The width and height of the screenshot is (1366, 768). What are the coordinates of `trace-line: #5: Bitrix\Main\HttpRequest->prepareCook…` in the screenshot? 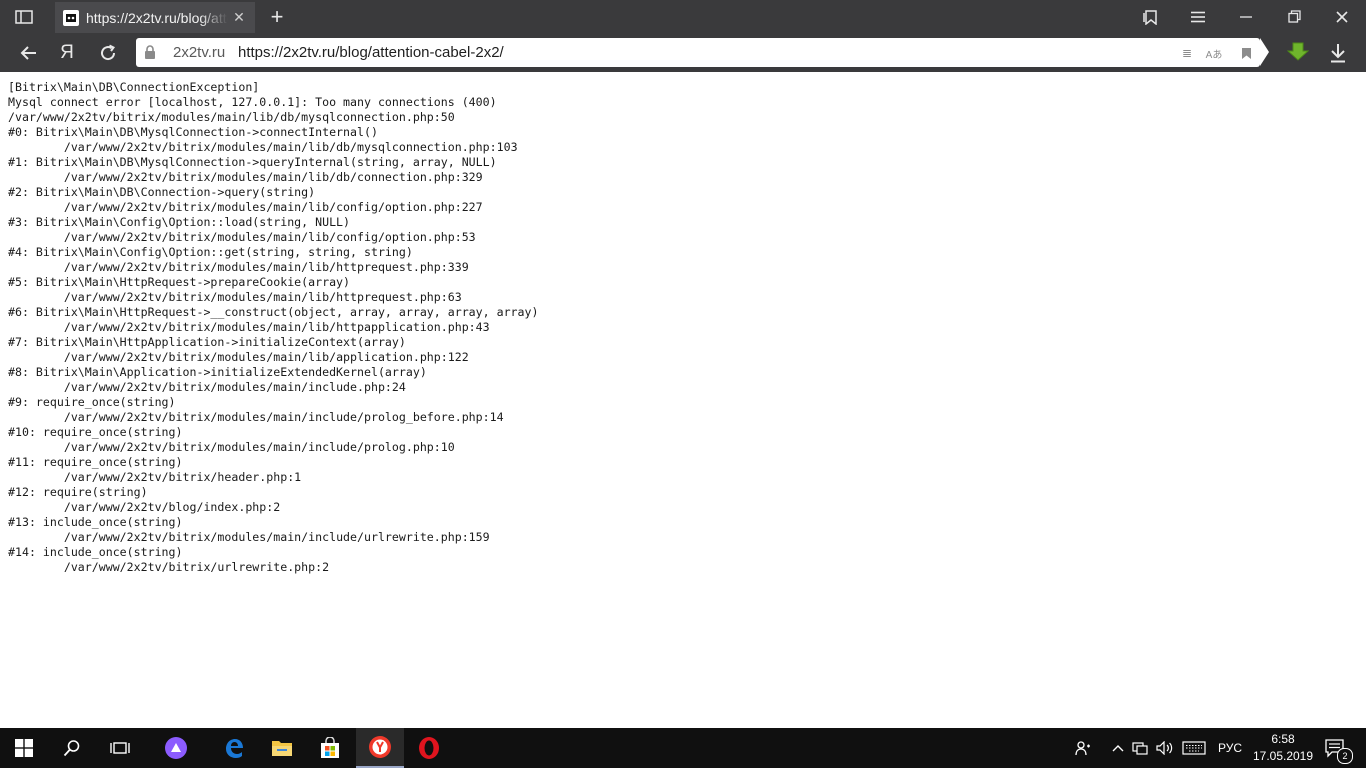 It's located at (179, 282).